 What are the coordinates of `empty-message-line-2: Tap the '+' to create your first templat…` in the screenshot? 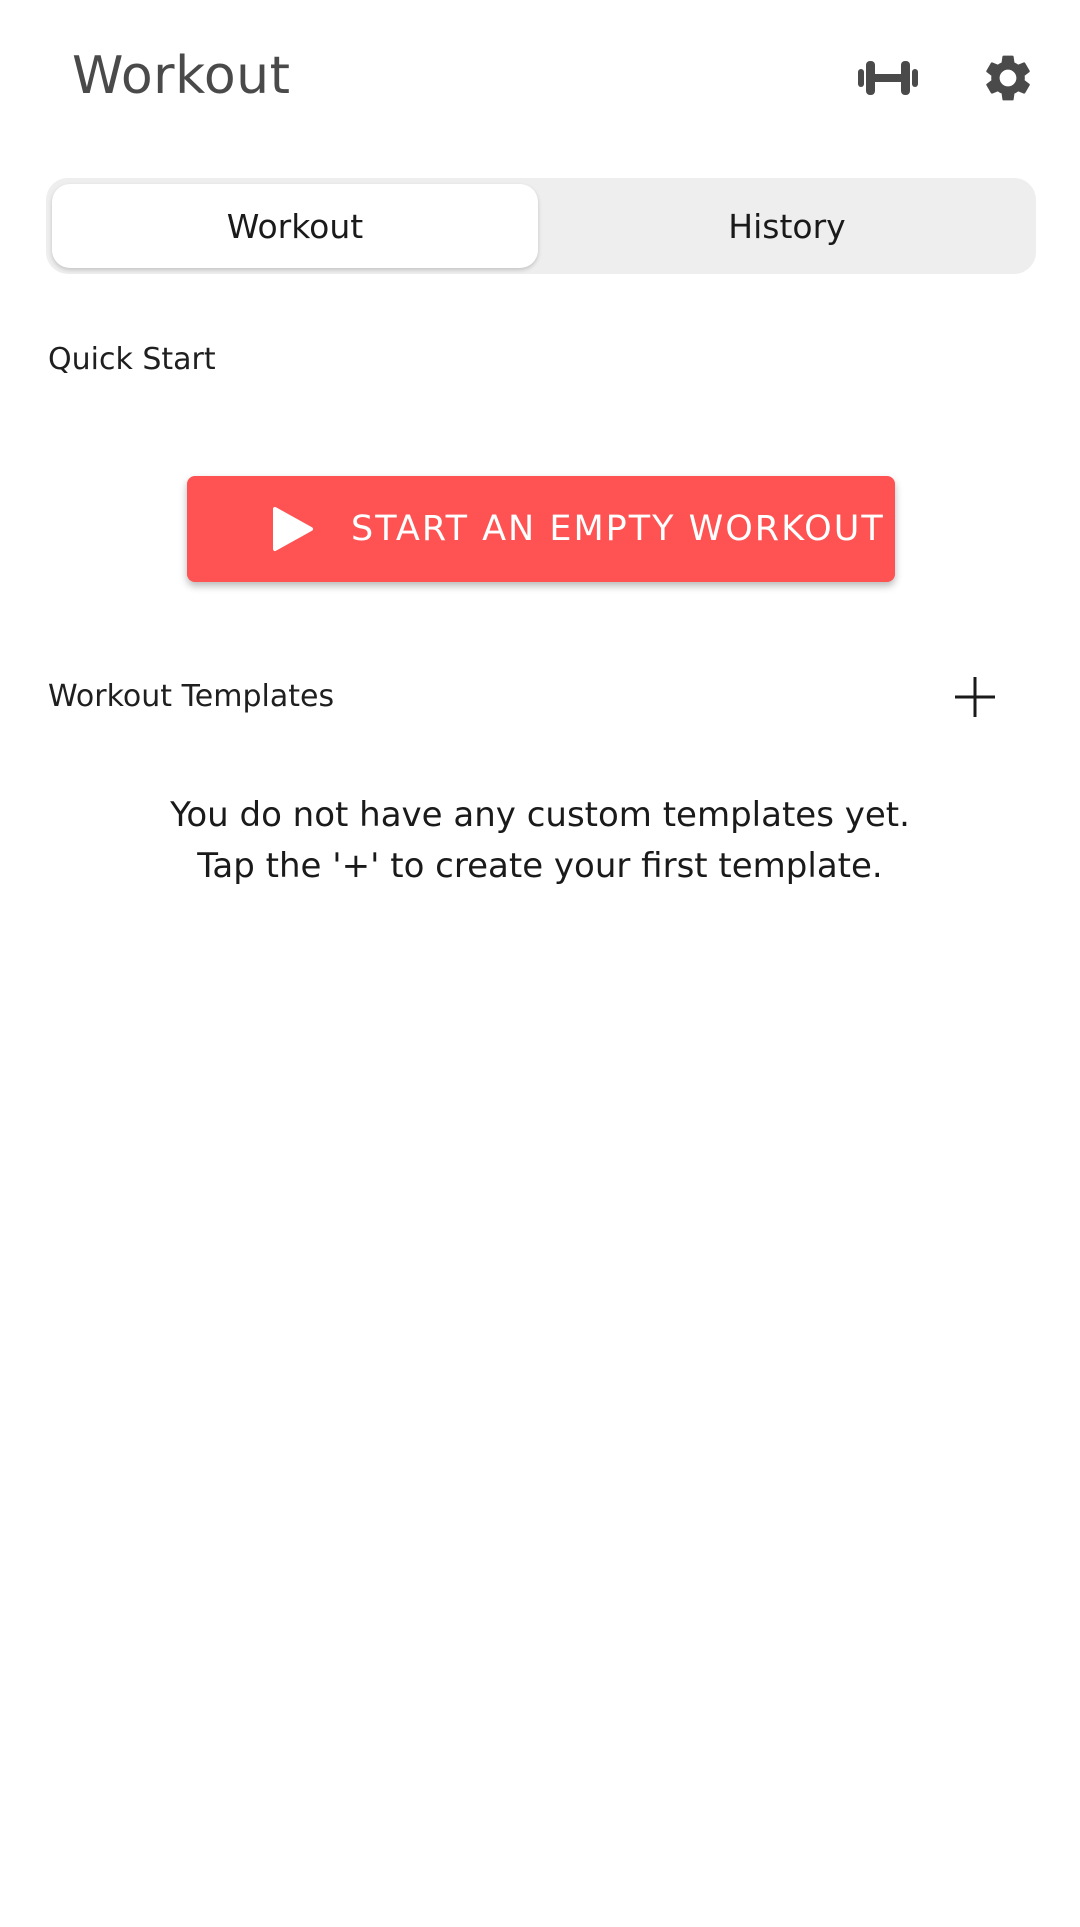 It's located at (540, 866).